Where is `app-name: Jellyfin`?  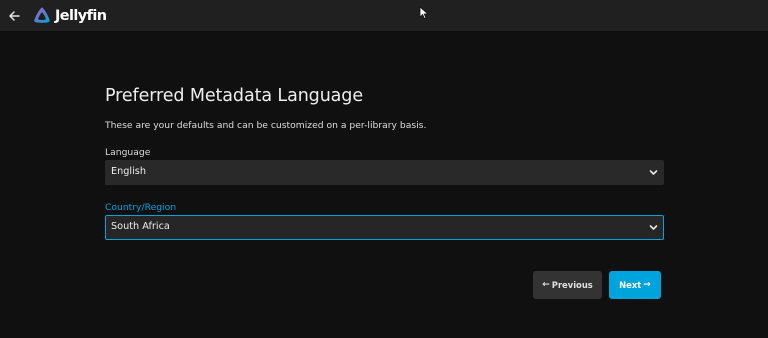 app-name: Jellyfin is located at coordinates (81, 15).